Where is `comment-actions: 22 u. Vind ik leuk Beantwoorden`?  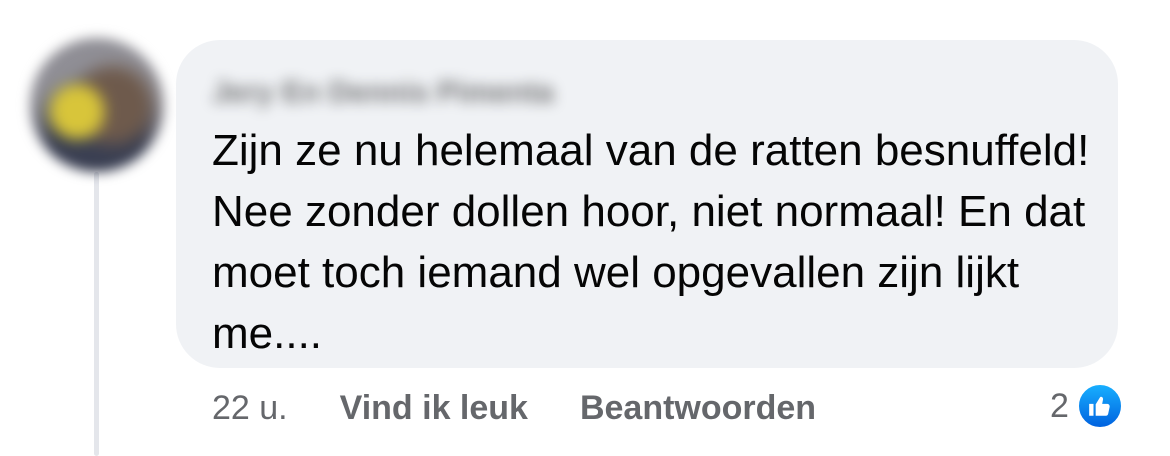 comment-actions: 22 u. Vind ik leuk Beantwoorden is located at coordinates (540, 408).